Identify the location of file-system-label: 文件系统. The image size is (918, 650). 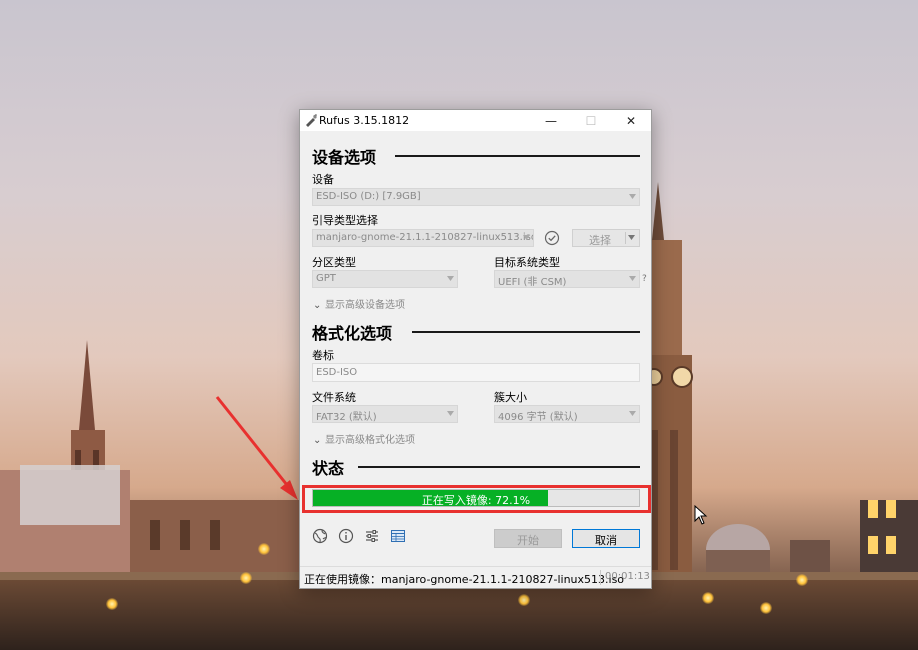
(334, 397).